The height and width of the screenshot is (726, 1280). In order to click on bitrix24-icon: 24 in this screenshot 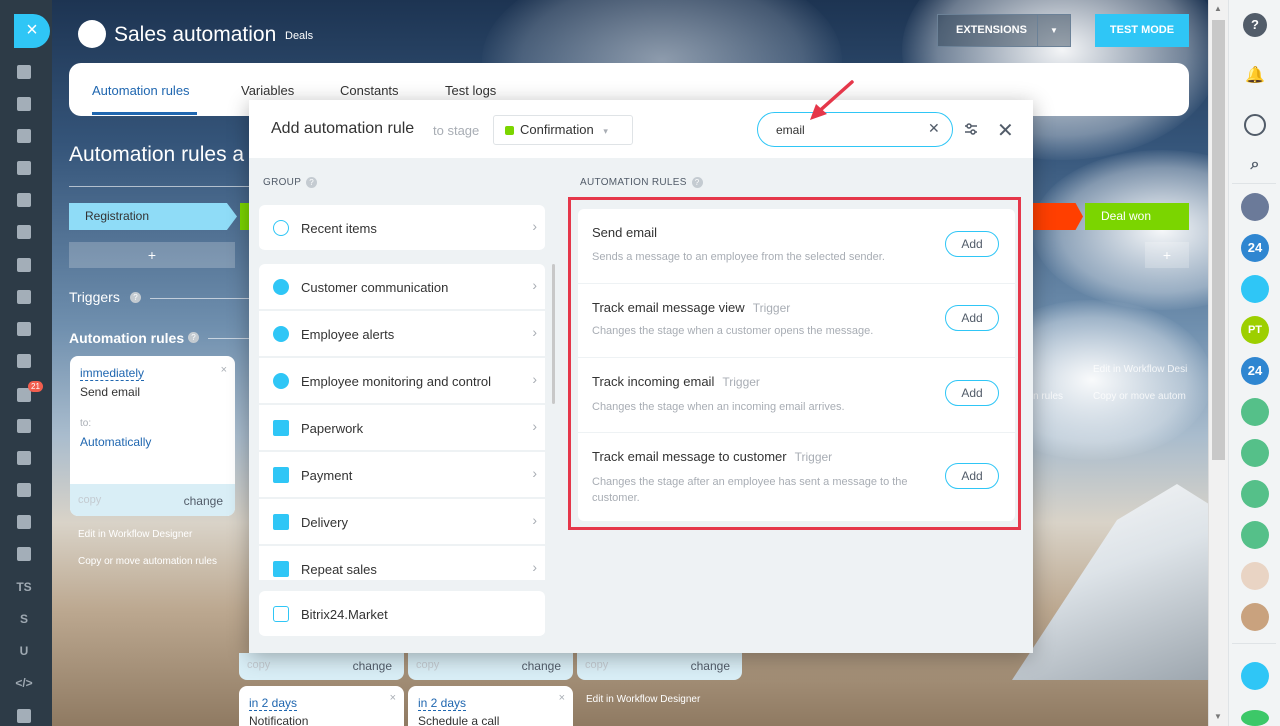, I will do `click(1255, 248)`.